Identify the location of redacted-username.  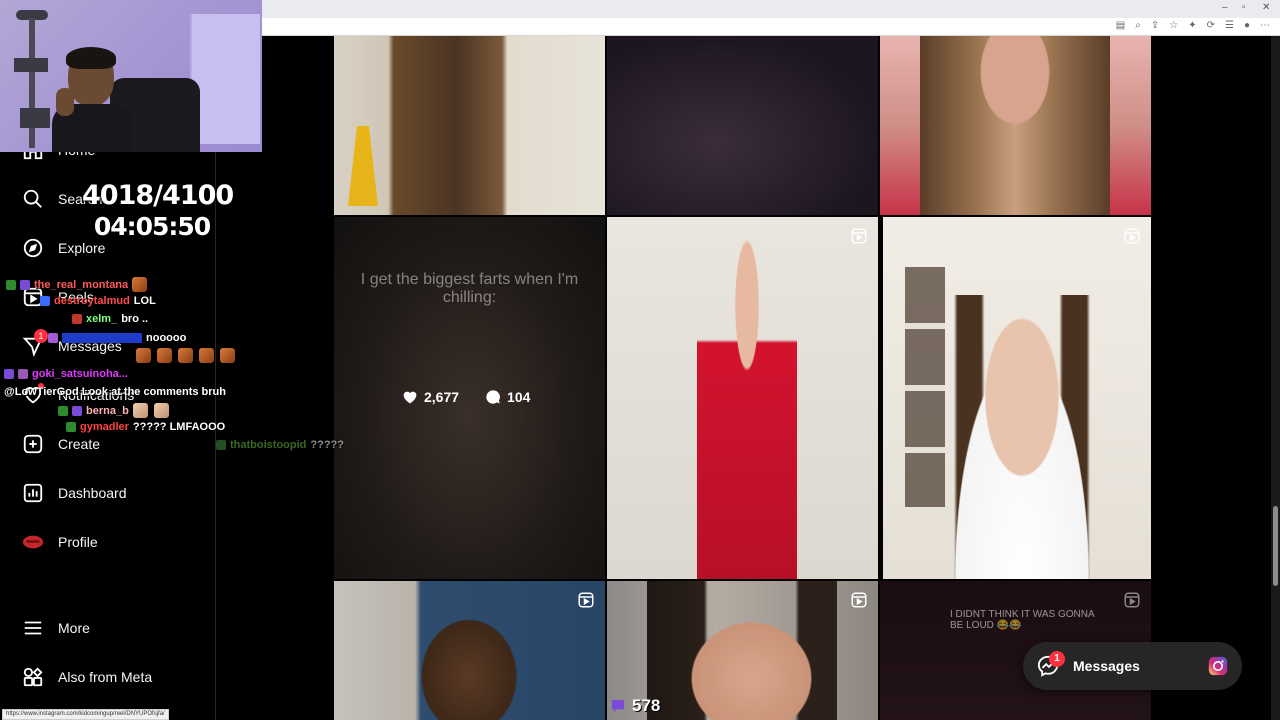
(102, 338).